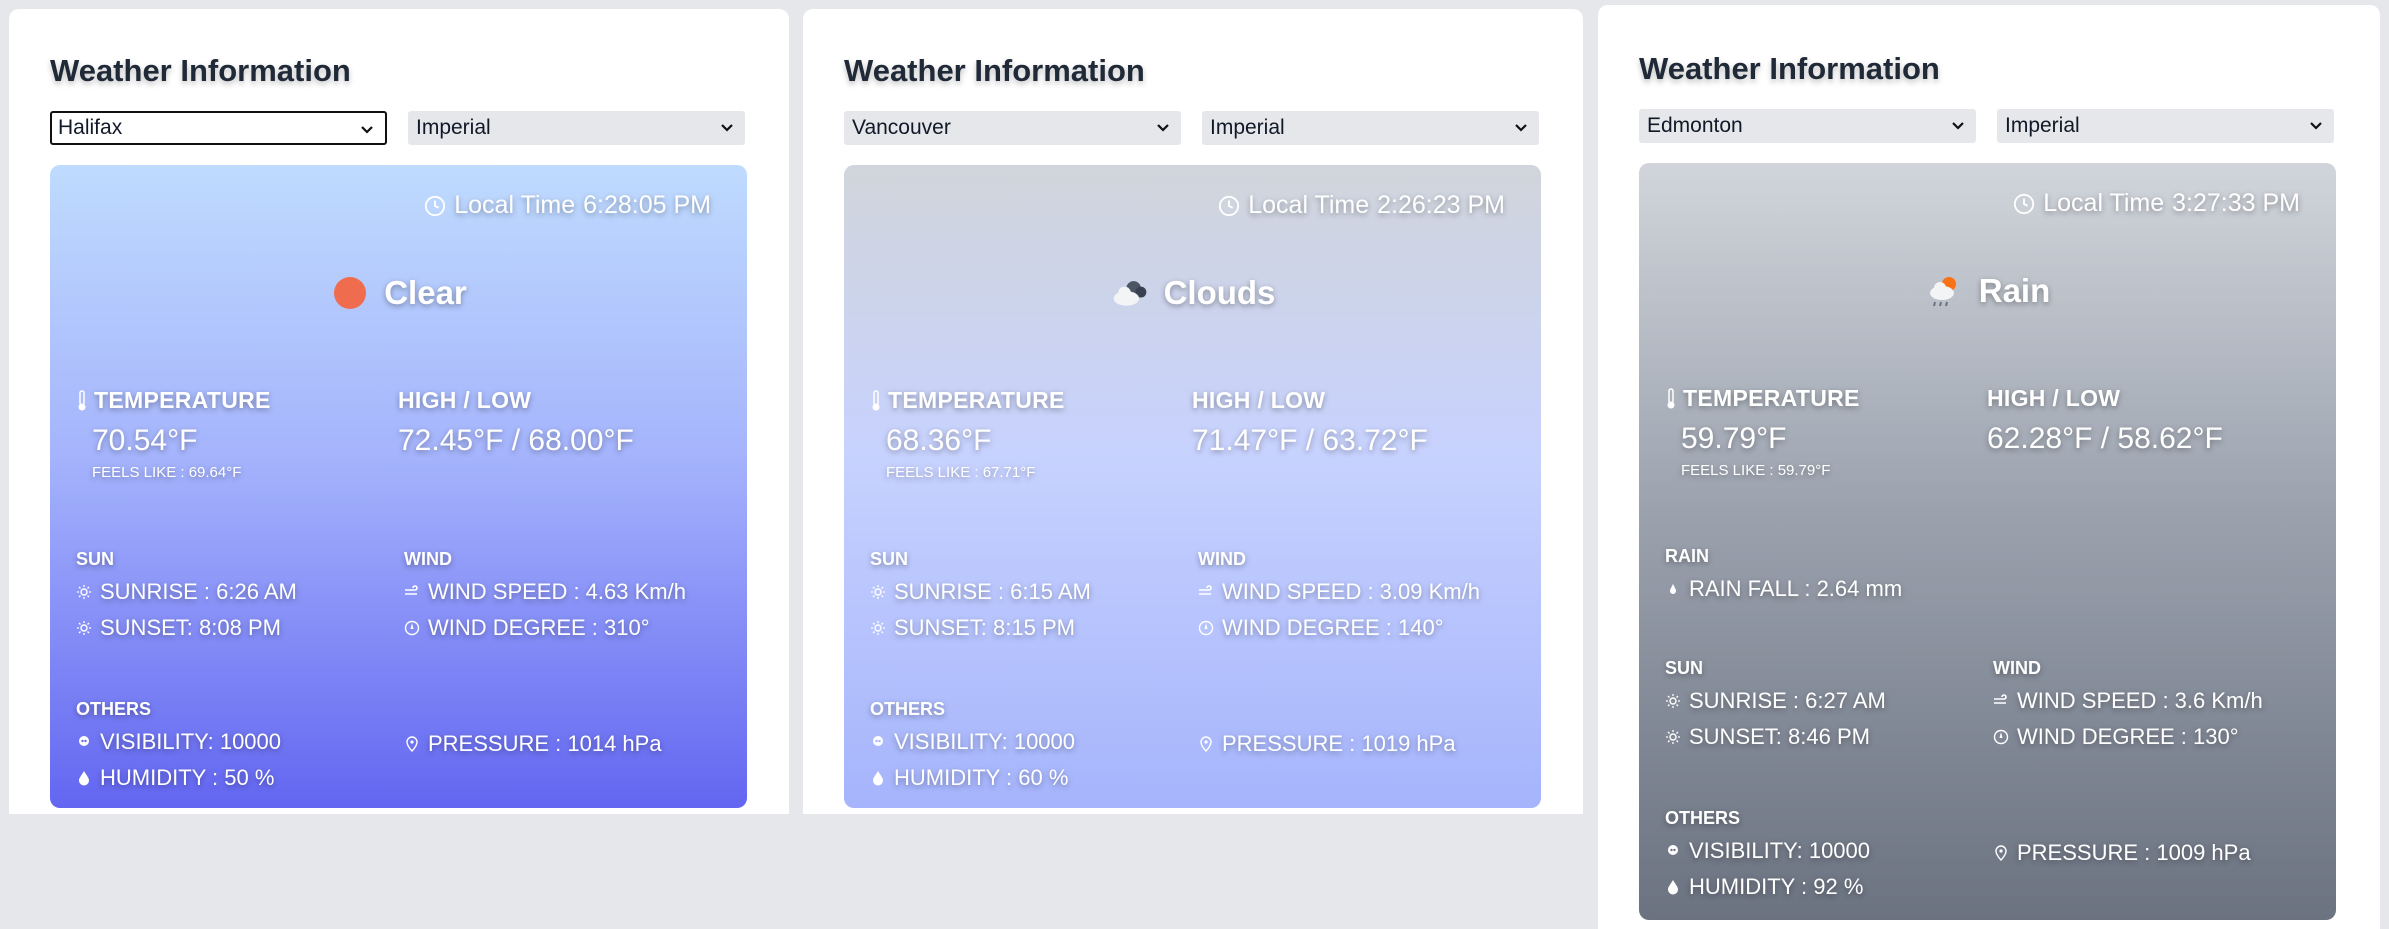 The height and width of the screenshot is (929, 2389). I want to click on sun-disc-icon, so click(350, 293).